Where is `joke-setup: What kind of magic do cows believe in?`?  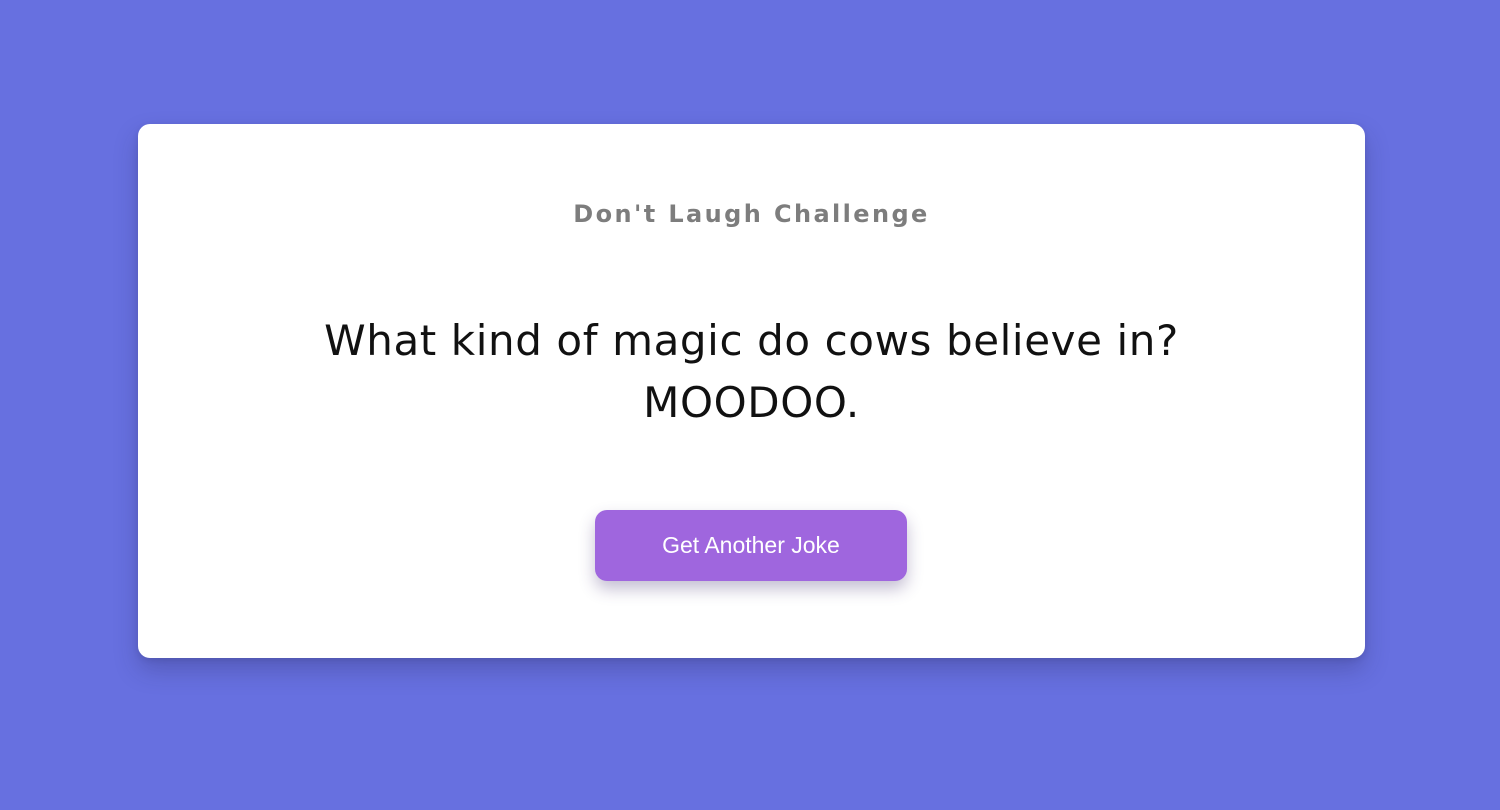 joke-setup: What kind of magic do cows believe in? is located at coordinates (751, 340).